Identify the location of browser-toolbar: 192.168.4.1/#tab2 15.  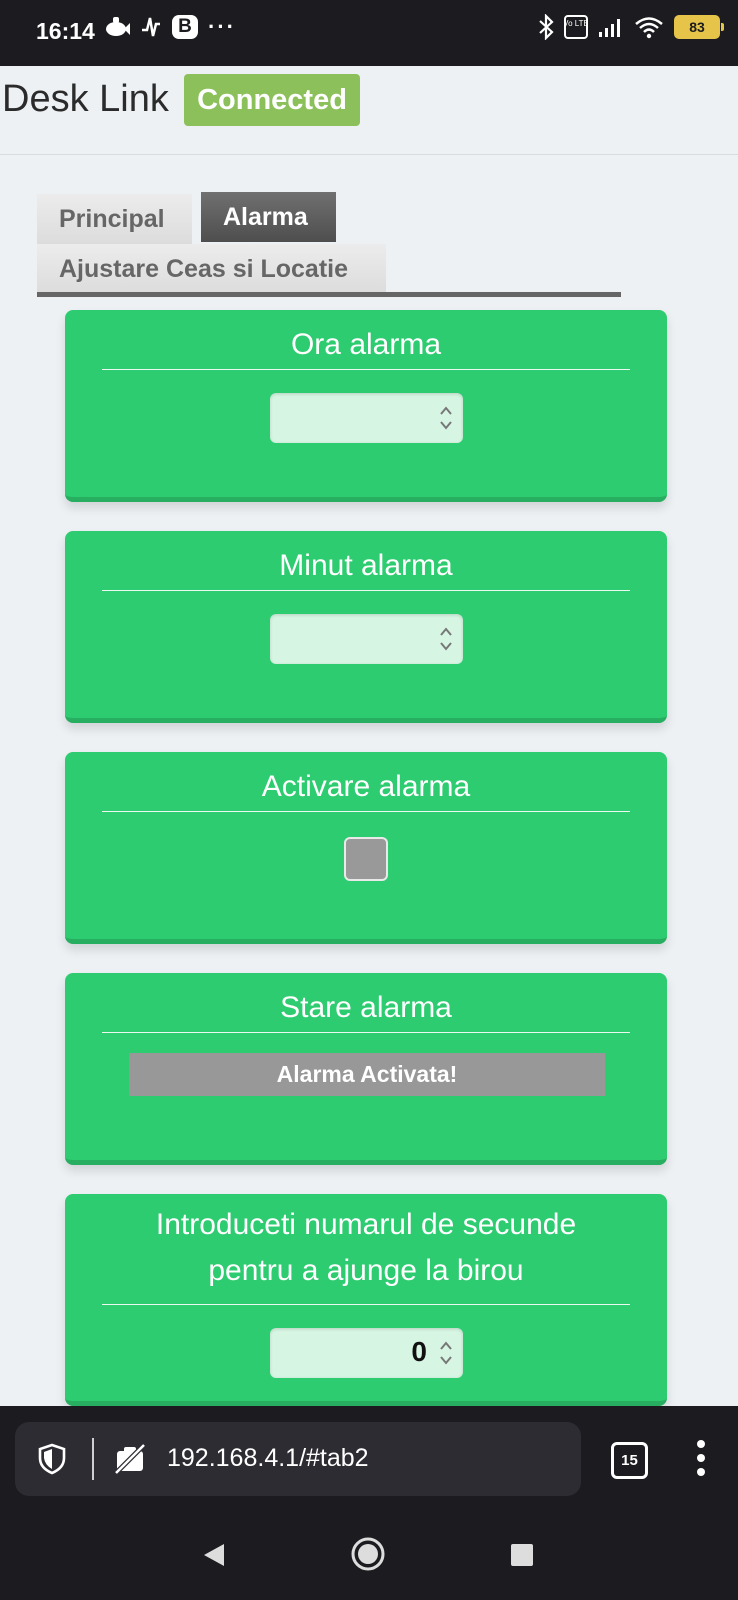
(369, 1457).